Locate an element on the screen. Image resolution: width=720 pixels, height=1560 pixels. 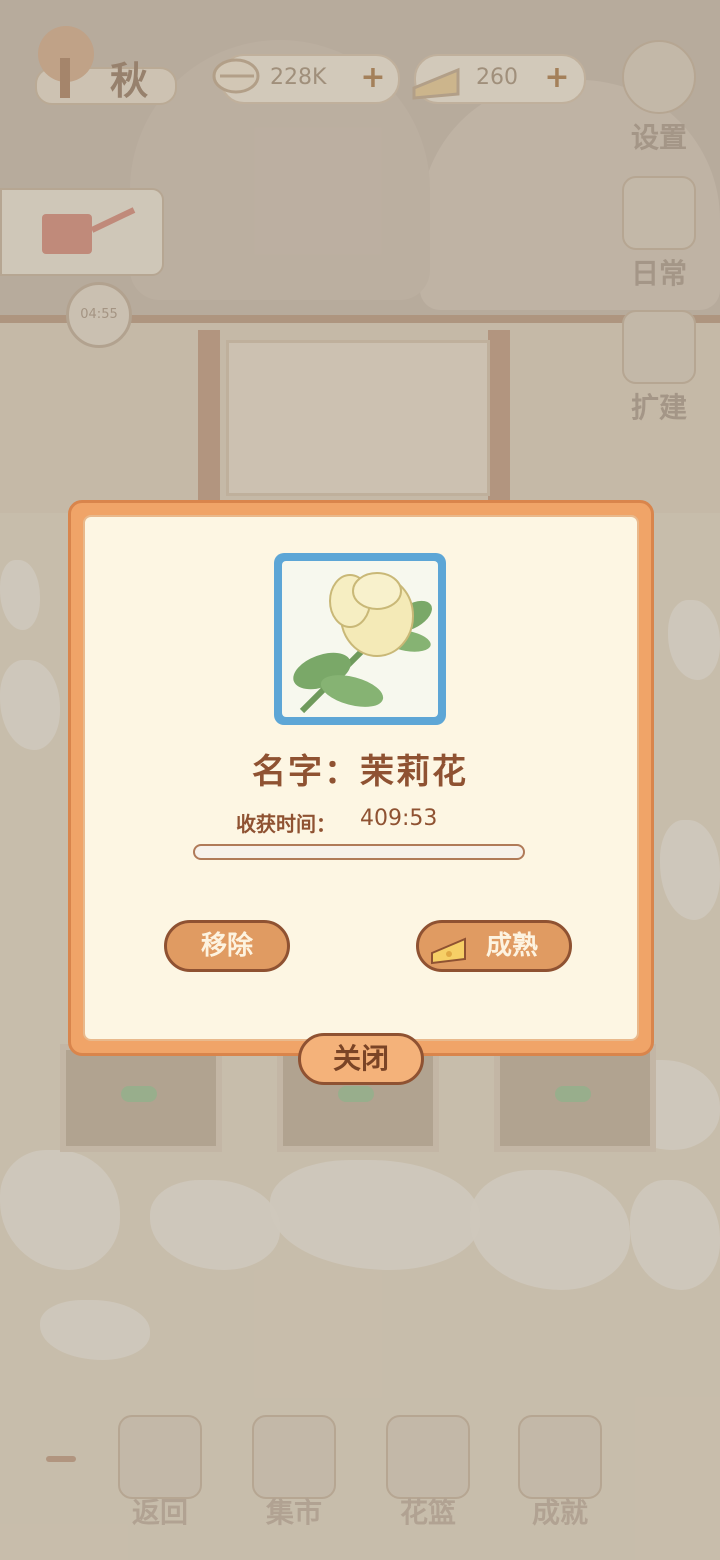
mature-button: 成熟 is located at coordinates (494, 946).